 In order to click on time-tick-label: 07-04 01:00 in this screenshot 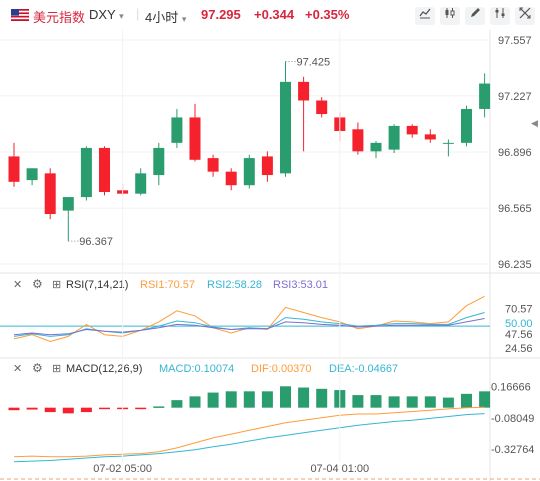, I will do `click(339, 469)`.